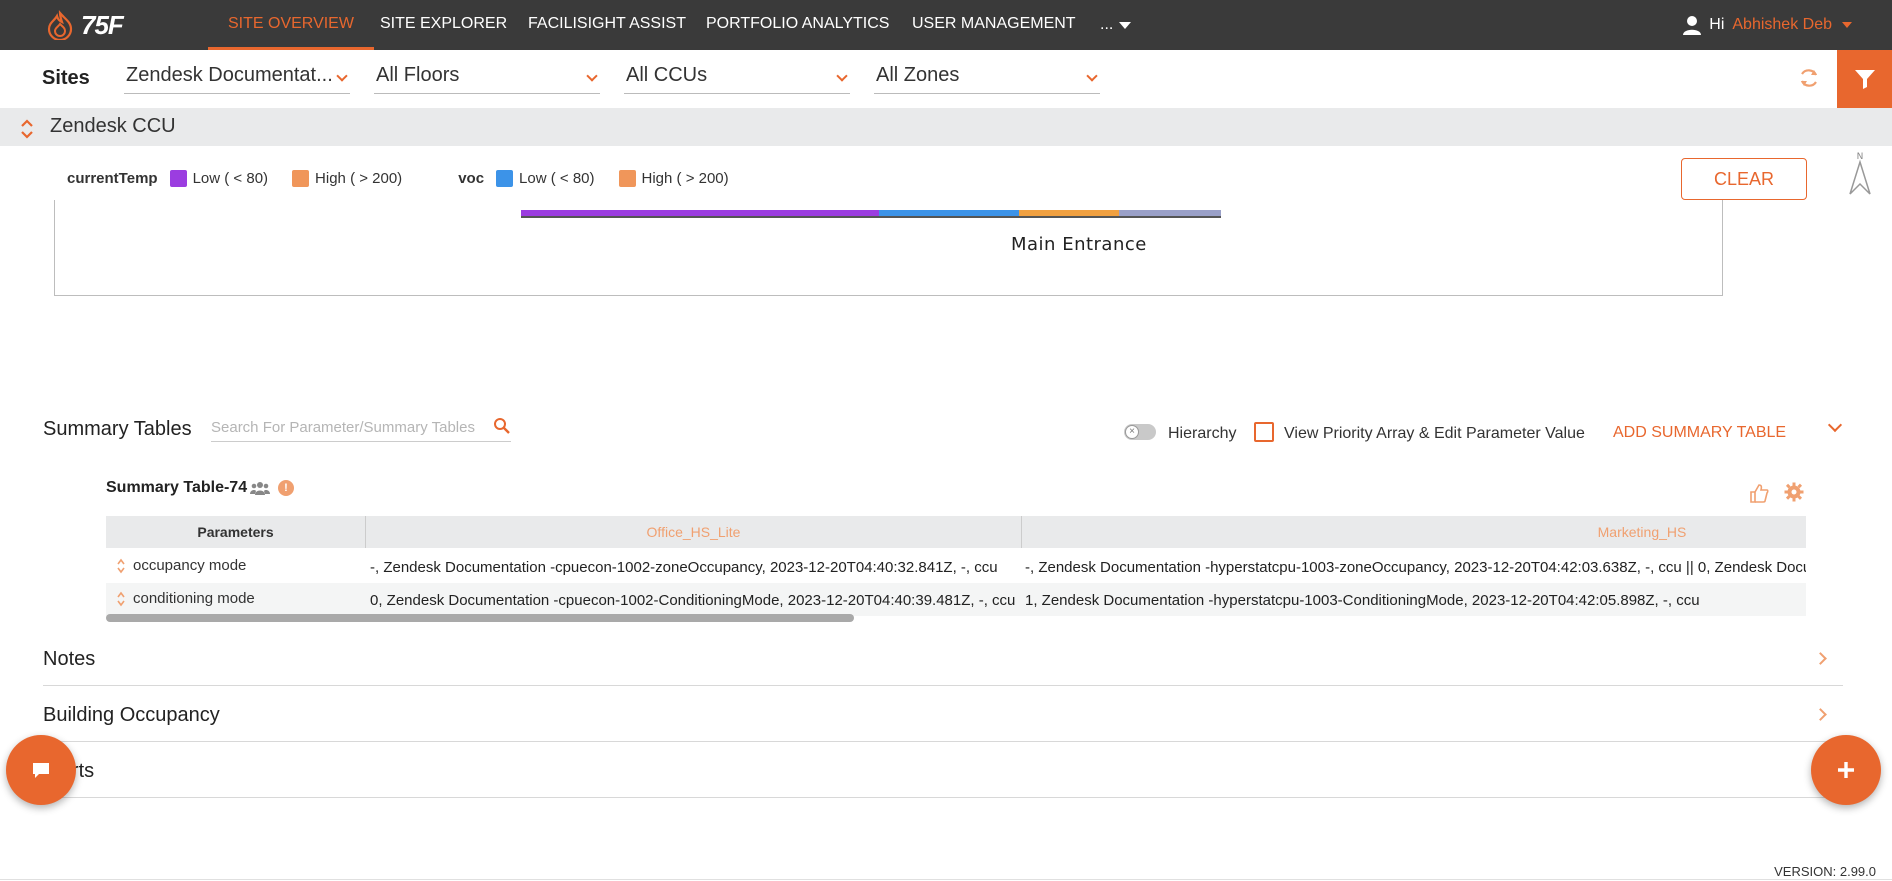 Image resolution: width=1892 pixels, height=881 pixels. What do you see at coordinates (177, 487) in the screenshot?
I see `summary-table-name: Summary Table-74` at bounding box center [177, 487].